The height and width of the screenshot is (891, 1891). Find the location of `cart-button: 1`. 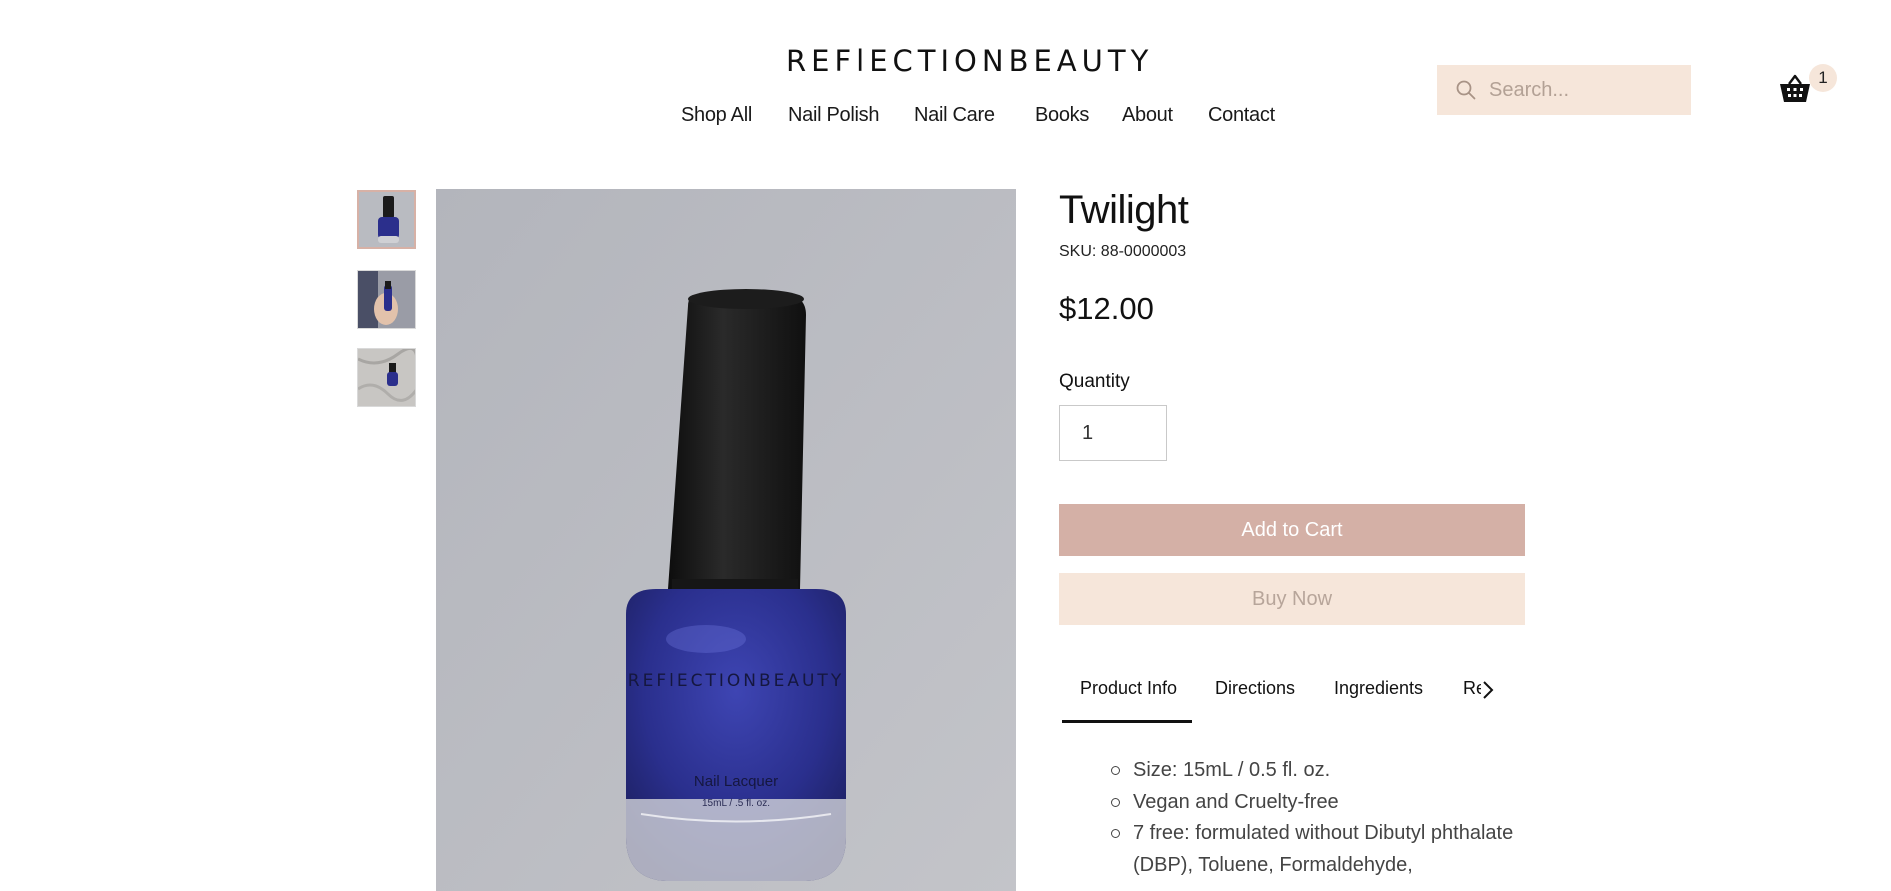

cart-button: 1 is located at coordinates (1808, 85).